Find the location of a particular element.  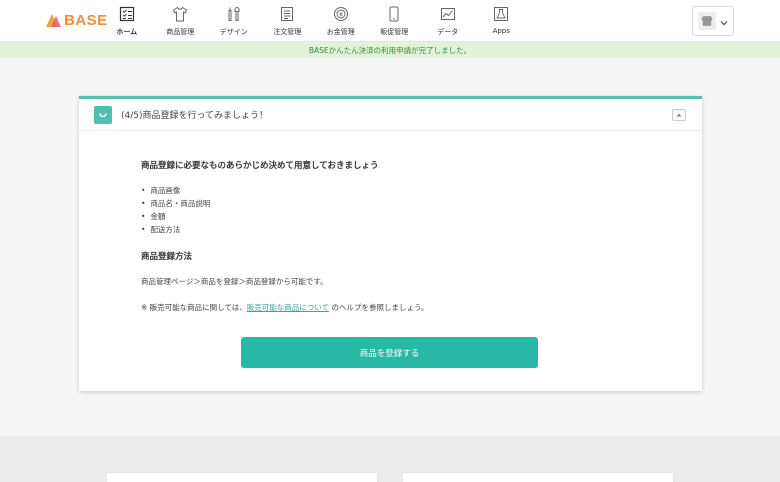

nav-item-design: デザイン is located at coordinates (234, 21).